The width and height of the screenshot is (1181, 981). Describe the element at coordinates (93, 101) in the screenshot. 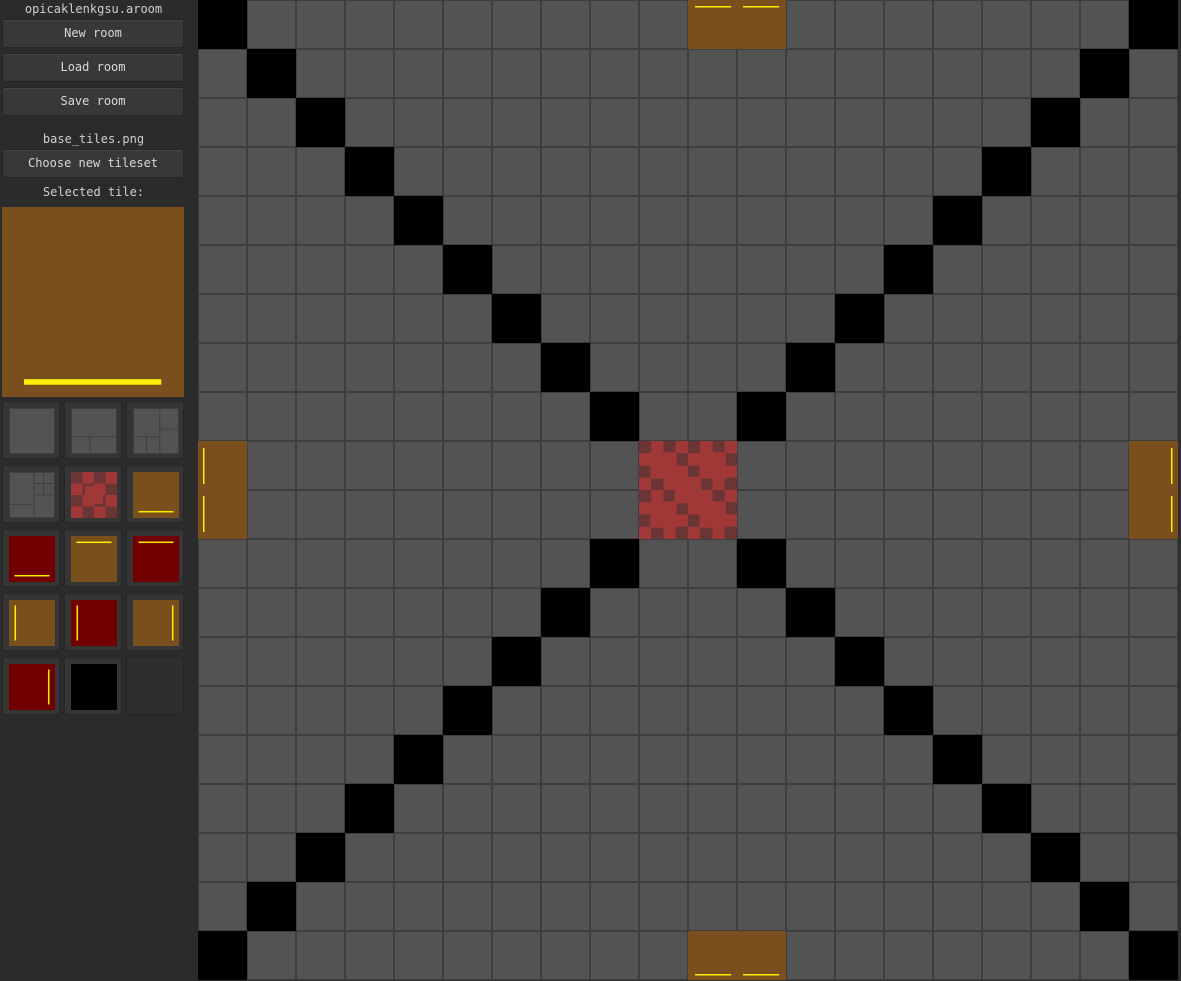

I see `save-room-button: Save room` at that location.